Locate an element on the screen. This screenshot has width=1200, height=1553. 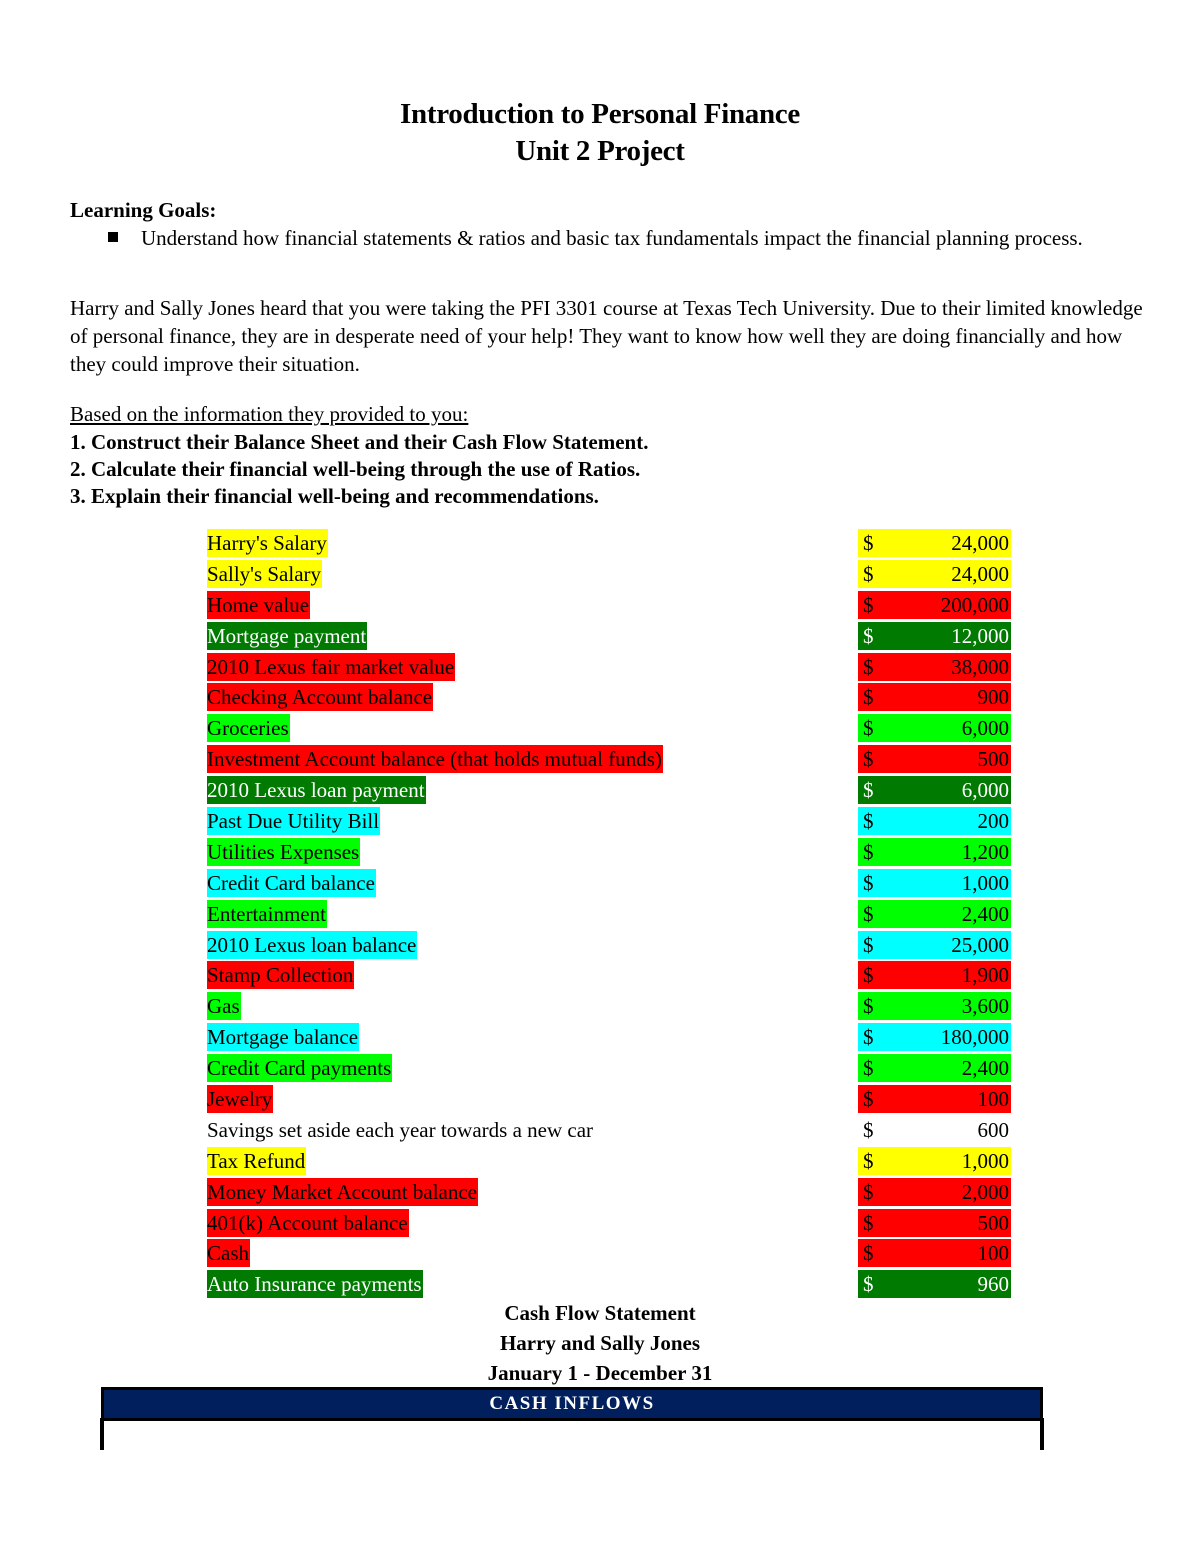
amount-value: 6,000 is located at coordinates (985, 790).